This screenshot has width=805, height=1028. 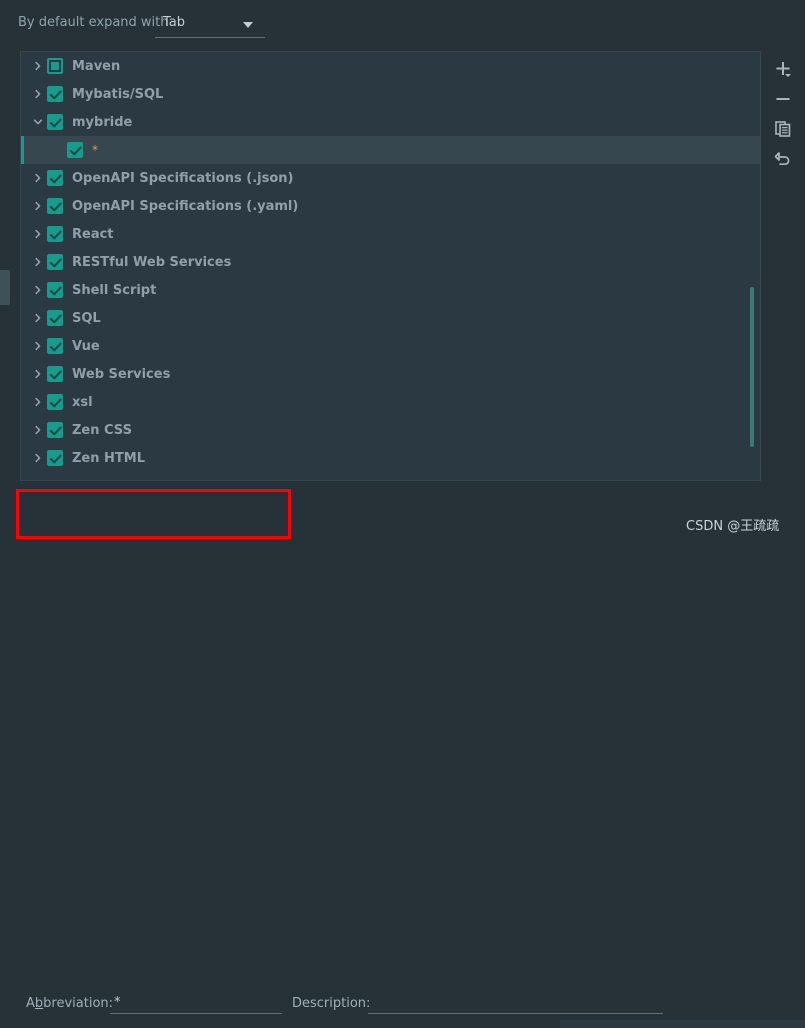 I want to click on tree-row: Web Services, so click(x=390, y=374).